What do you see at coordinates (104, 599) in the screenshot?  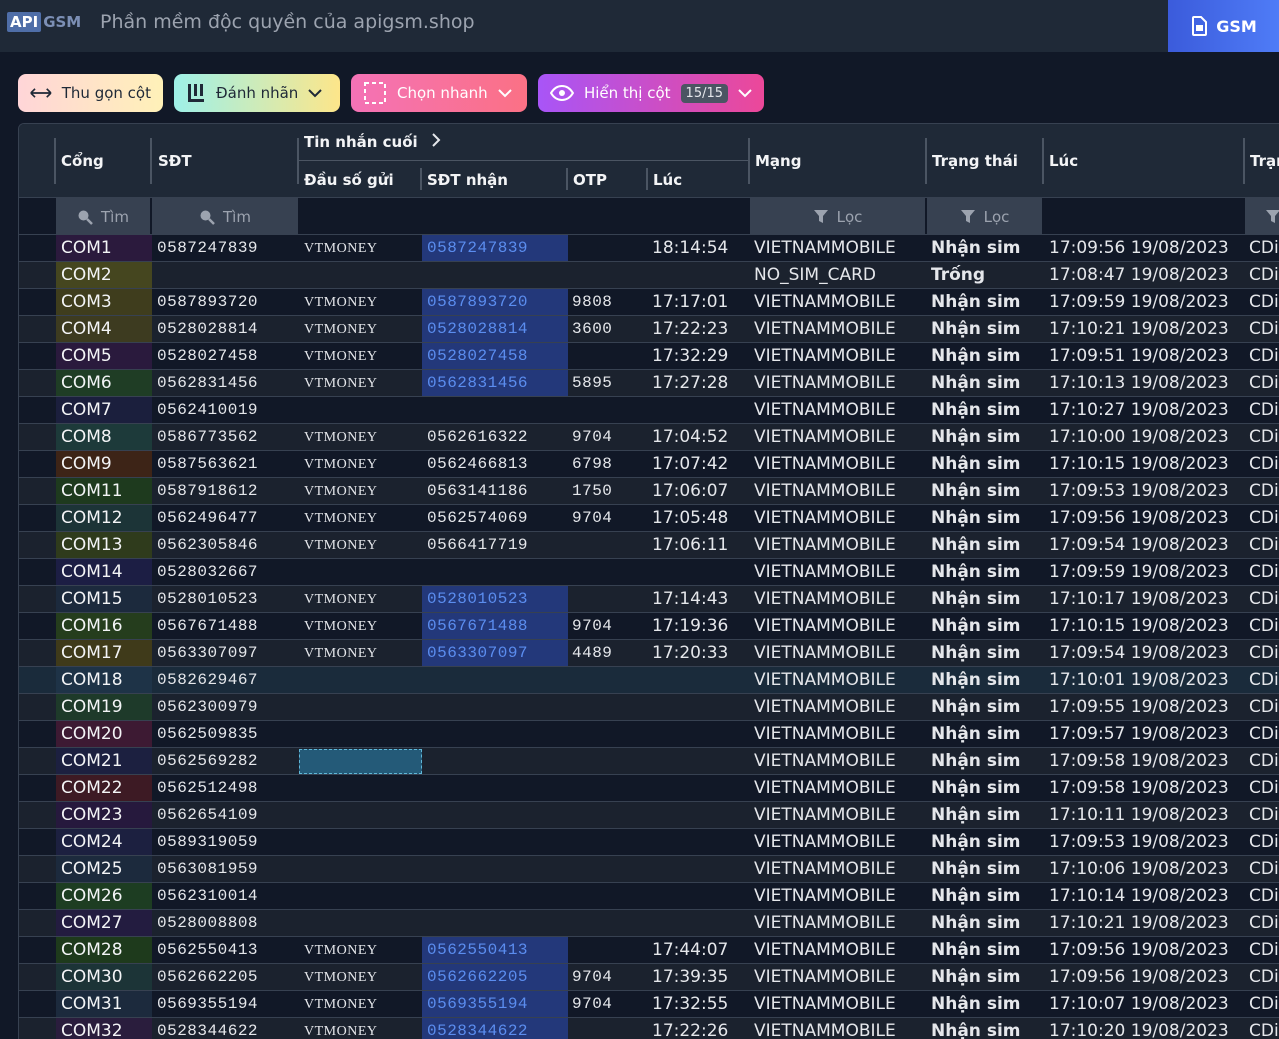 I see `cell-port: COM15` at bounding box center [104, 599].